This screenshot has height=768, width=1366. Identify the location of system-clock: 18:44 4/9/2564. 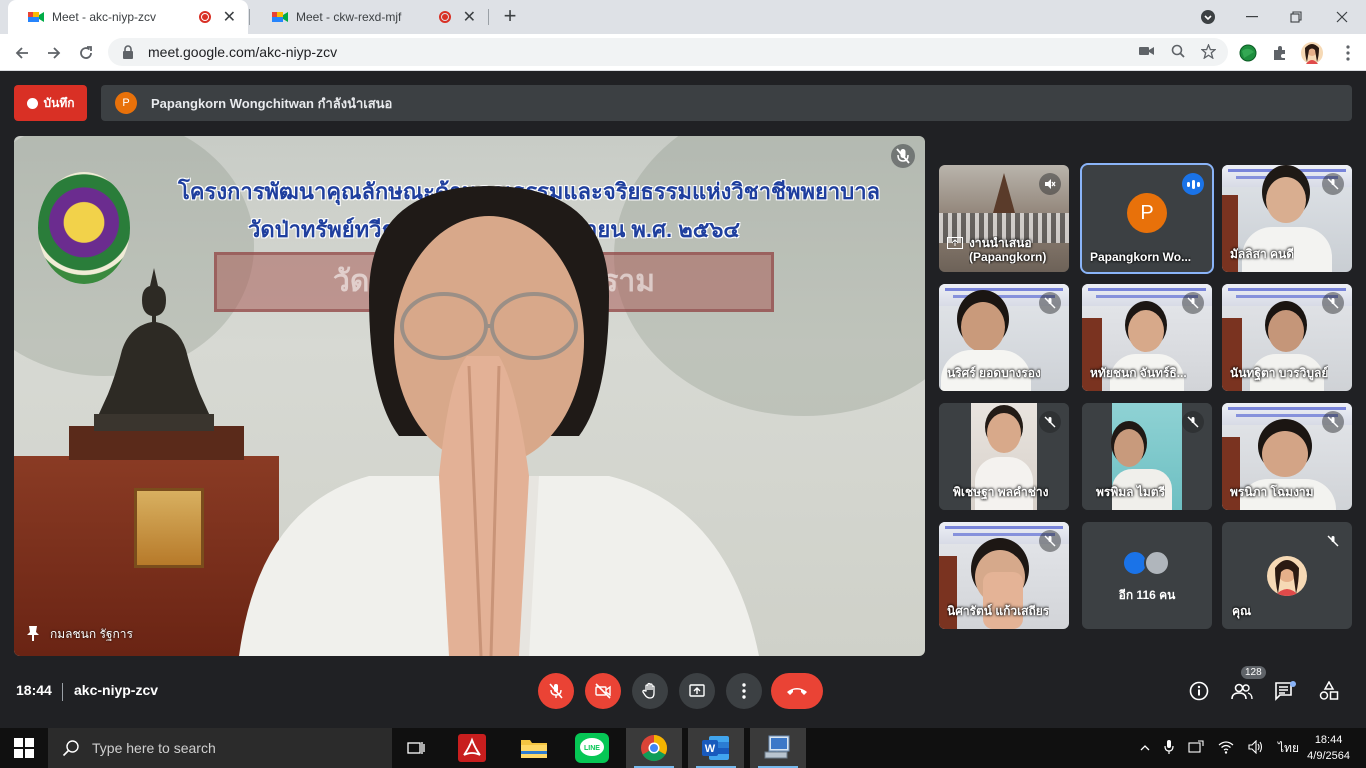
(1328, 748).